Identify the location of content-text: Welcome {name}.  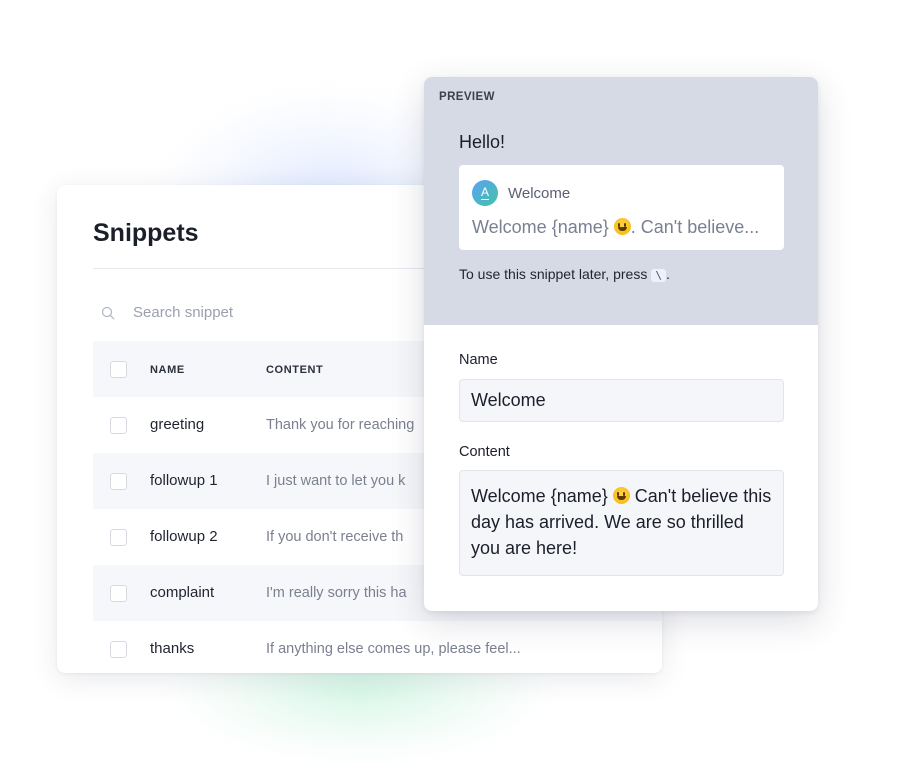
(542, 496).